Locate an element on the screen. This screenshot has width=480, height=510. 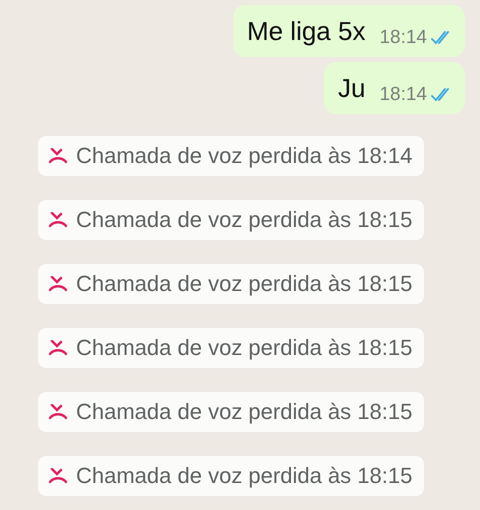
missed-call-text: Chamada de voz perdida às 18:14 is located at coordinates (244, 156).